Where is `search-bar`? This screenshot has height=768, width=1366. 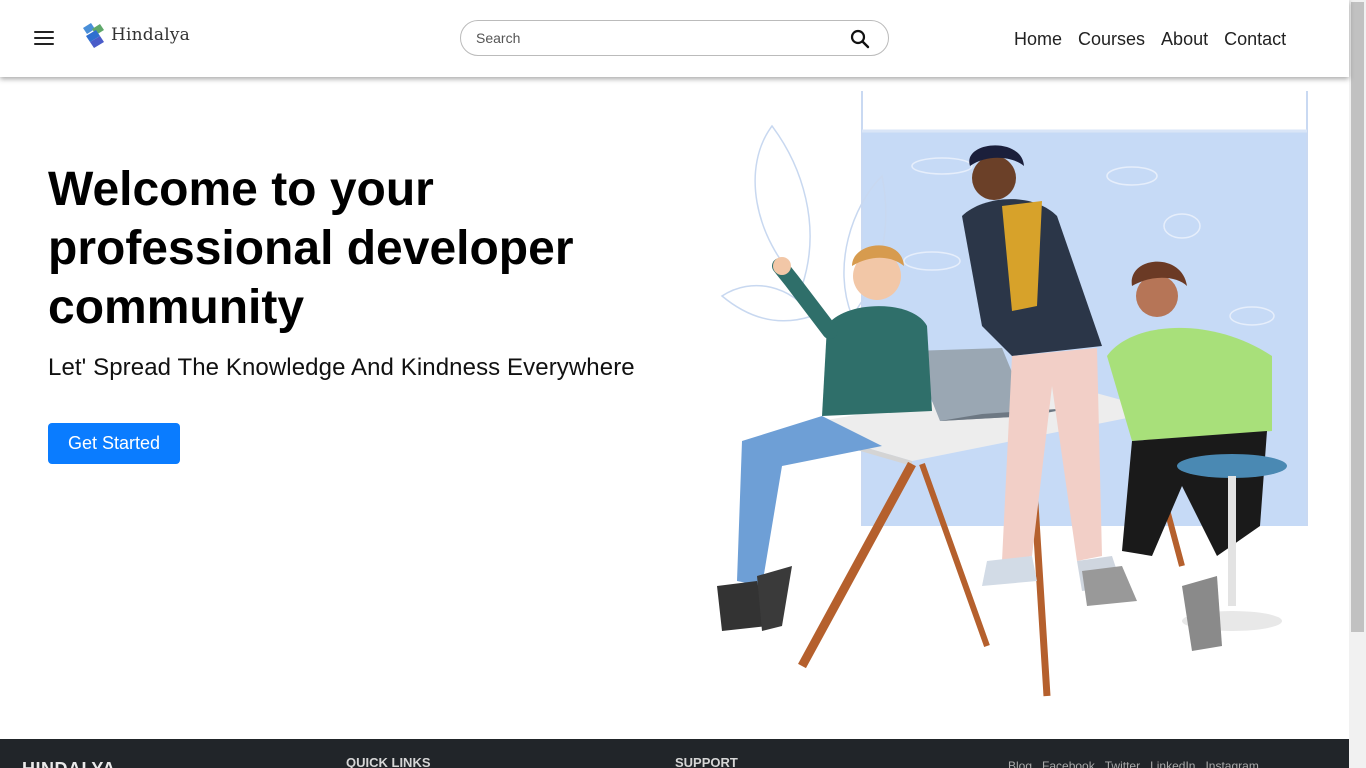 search-bar is located at coordinates (674, 38).